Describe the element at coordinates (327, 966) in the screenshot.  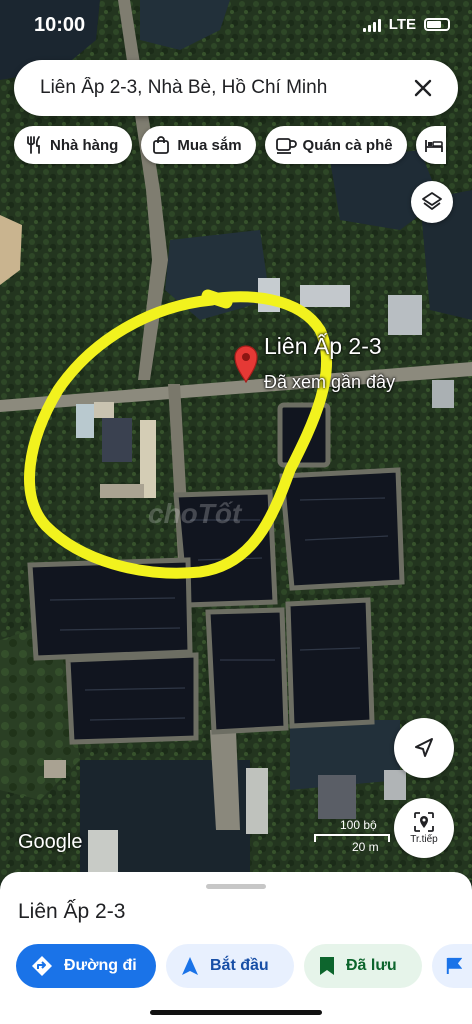
I see `bookmark-icon` at that location.